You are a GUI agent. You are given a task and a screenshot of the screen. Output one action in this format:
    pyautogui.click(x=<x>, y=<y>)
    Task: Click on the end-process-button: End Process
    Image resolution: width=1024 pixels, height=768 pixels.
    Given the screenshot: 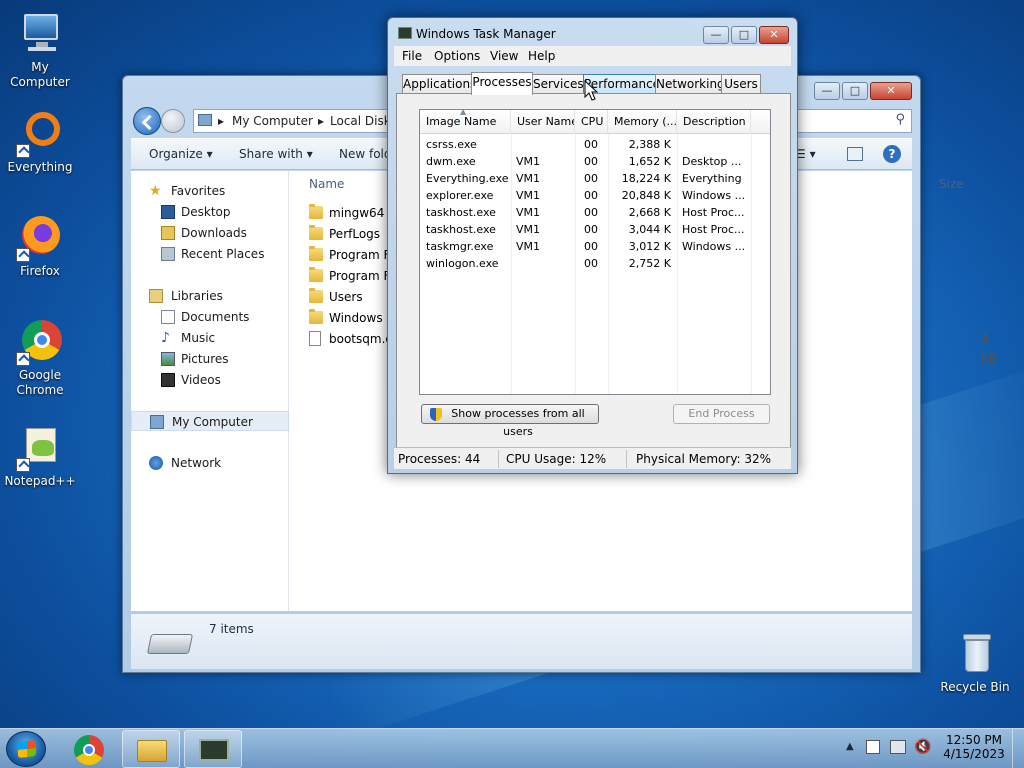 What is the action you would take?
    pyautogui.click(x=721, y=414)
    